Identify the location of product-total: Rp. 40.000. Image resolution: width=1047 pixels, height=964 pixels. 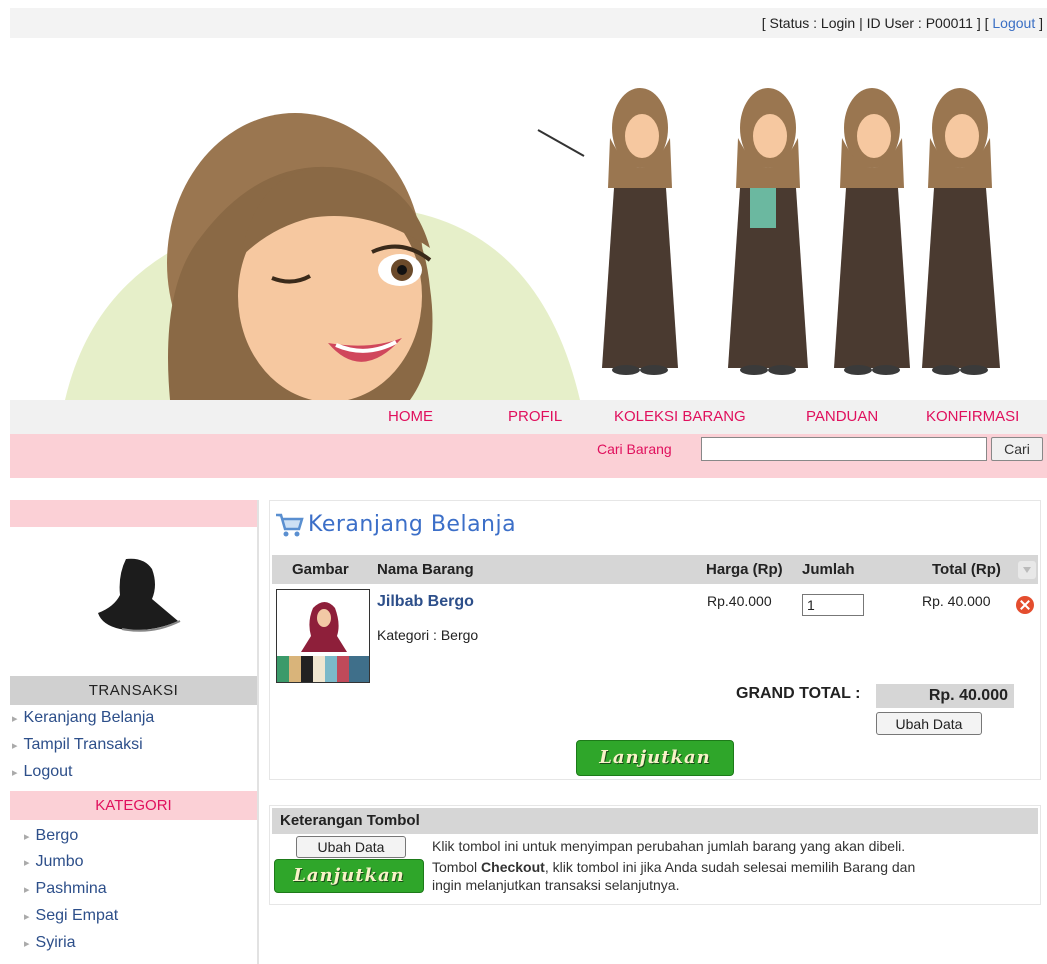
(956, 601).